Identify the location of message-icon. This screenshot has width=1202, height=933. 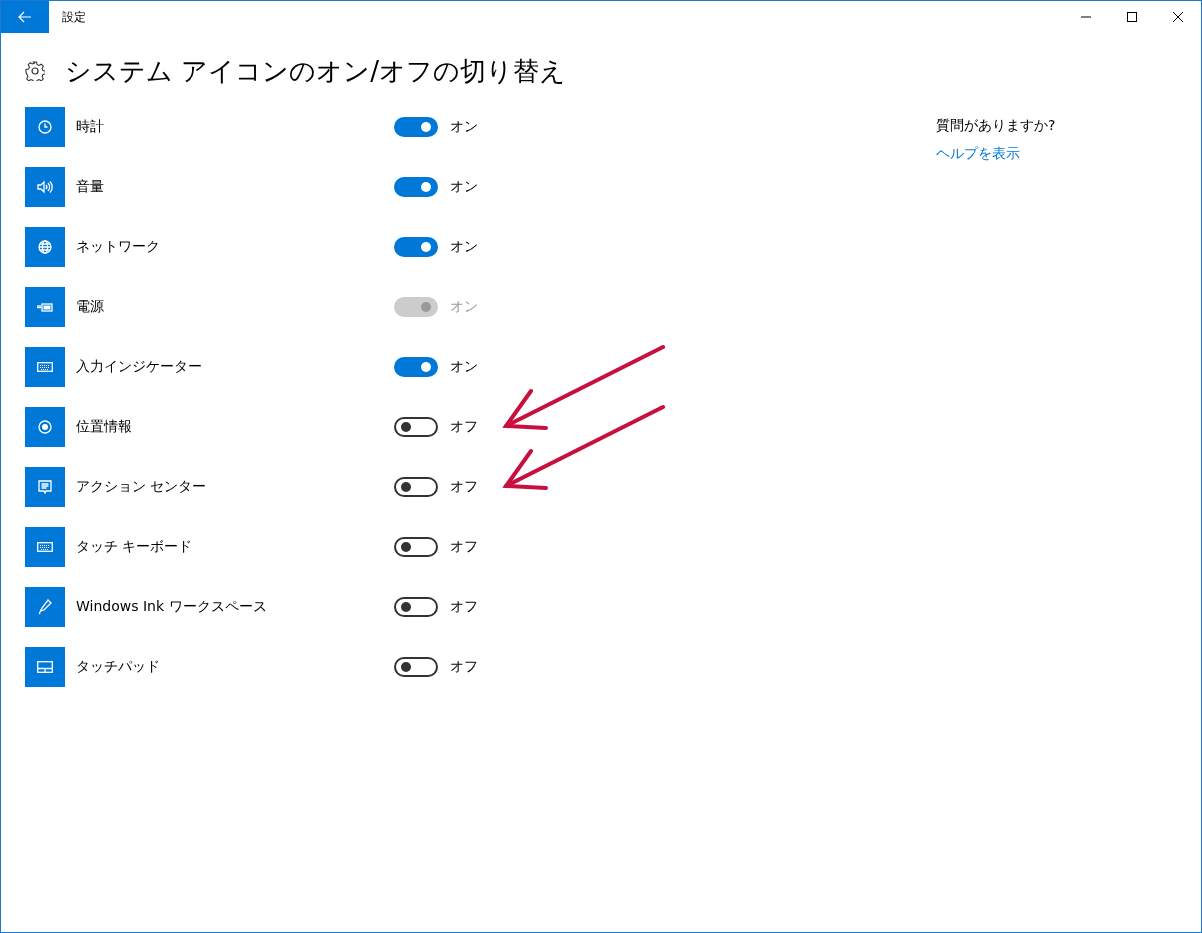
(45, 487).